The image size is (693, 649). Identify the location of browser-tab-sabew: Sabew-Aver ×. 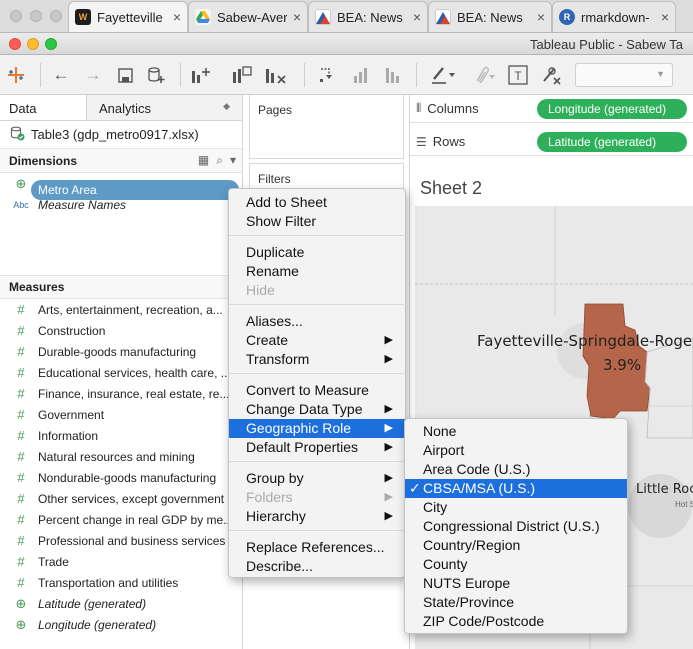
(248, 16).